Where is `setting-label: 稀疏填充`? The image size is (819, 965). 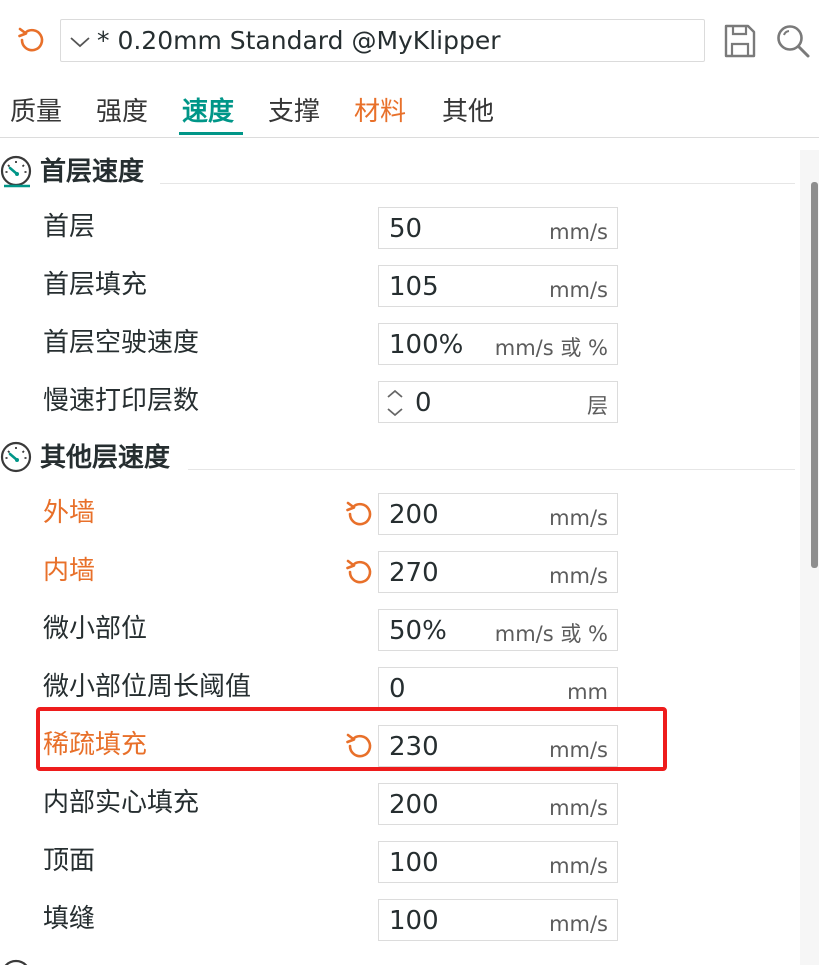 setting-label: 稀疏填充 is located at coordinates (95, 745).